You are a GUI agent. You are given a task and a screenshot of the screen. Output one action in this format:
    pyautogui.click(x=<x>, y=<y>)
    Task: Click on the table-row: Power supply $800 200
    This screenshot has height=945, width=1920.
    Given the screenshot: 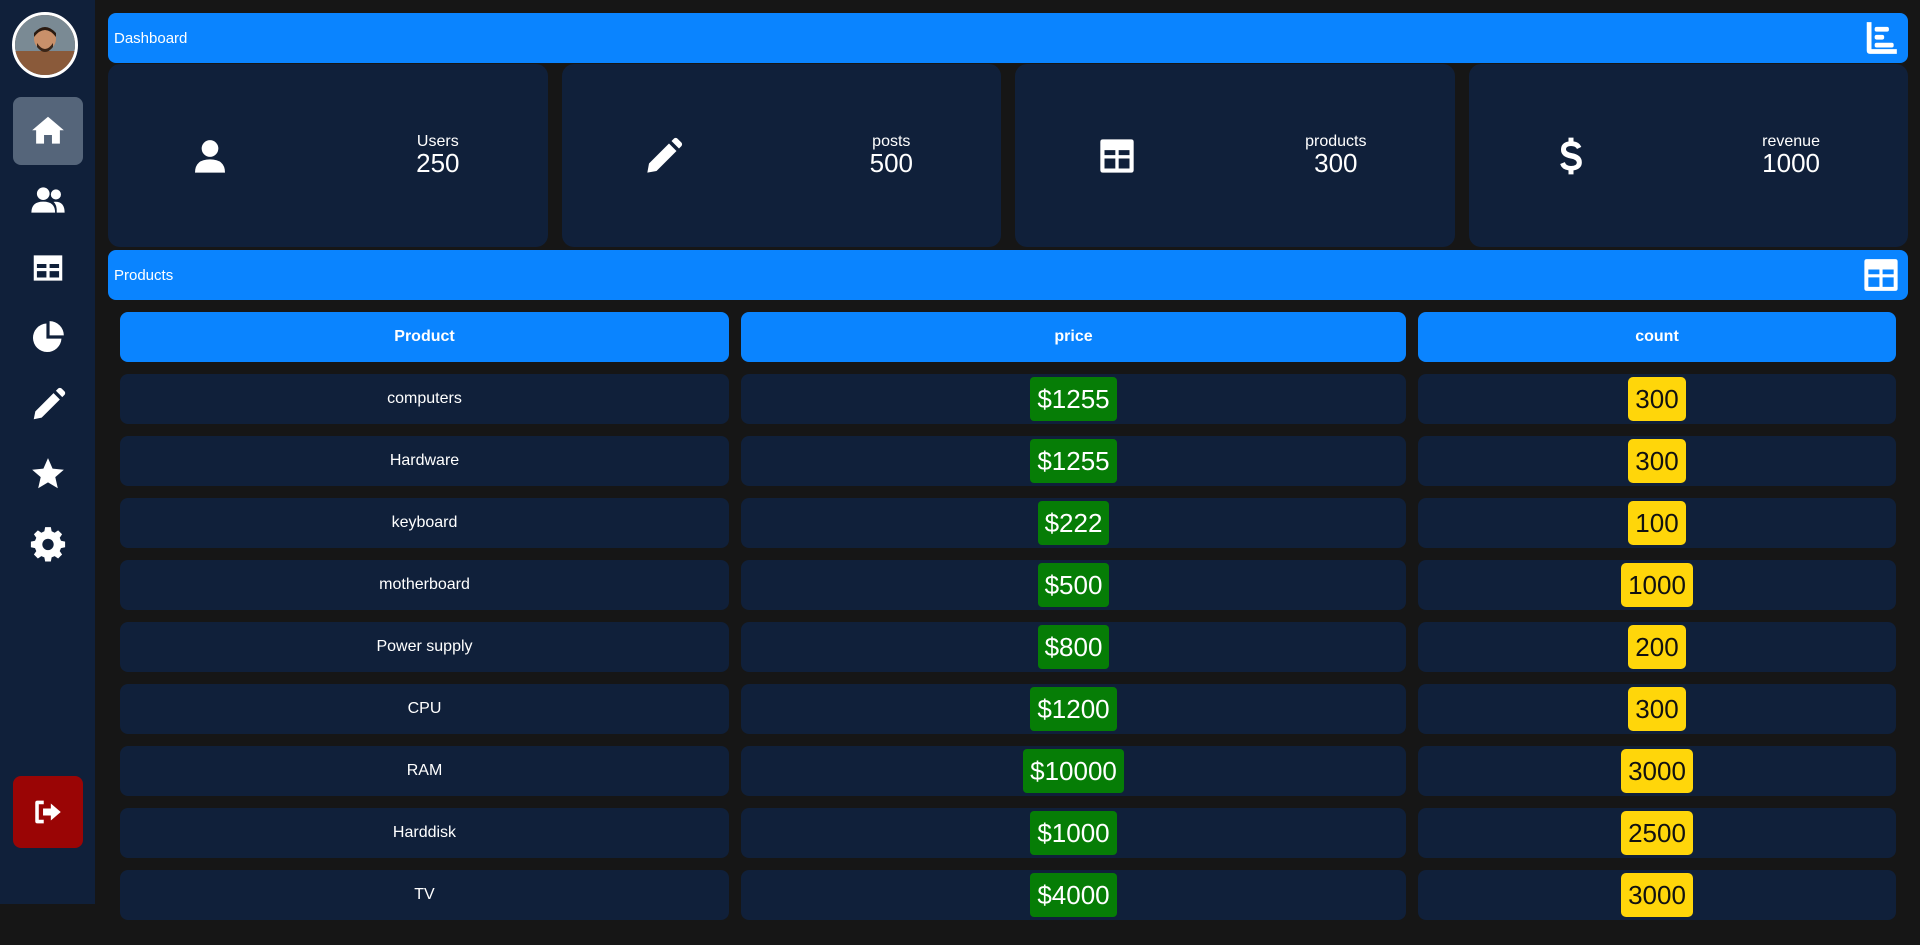 What is the action you would take?
    pyautogui.click(x=1008, y=647)
    